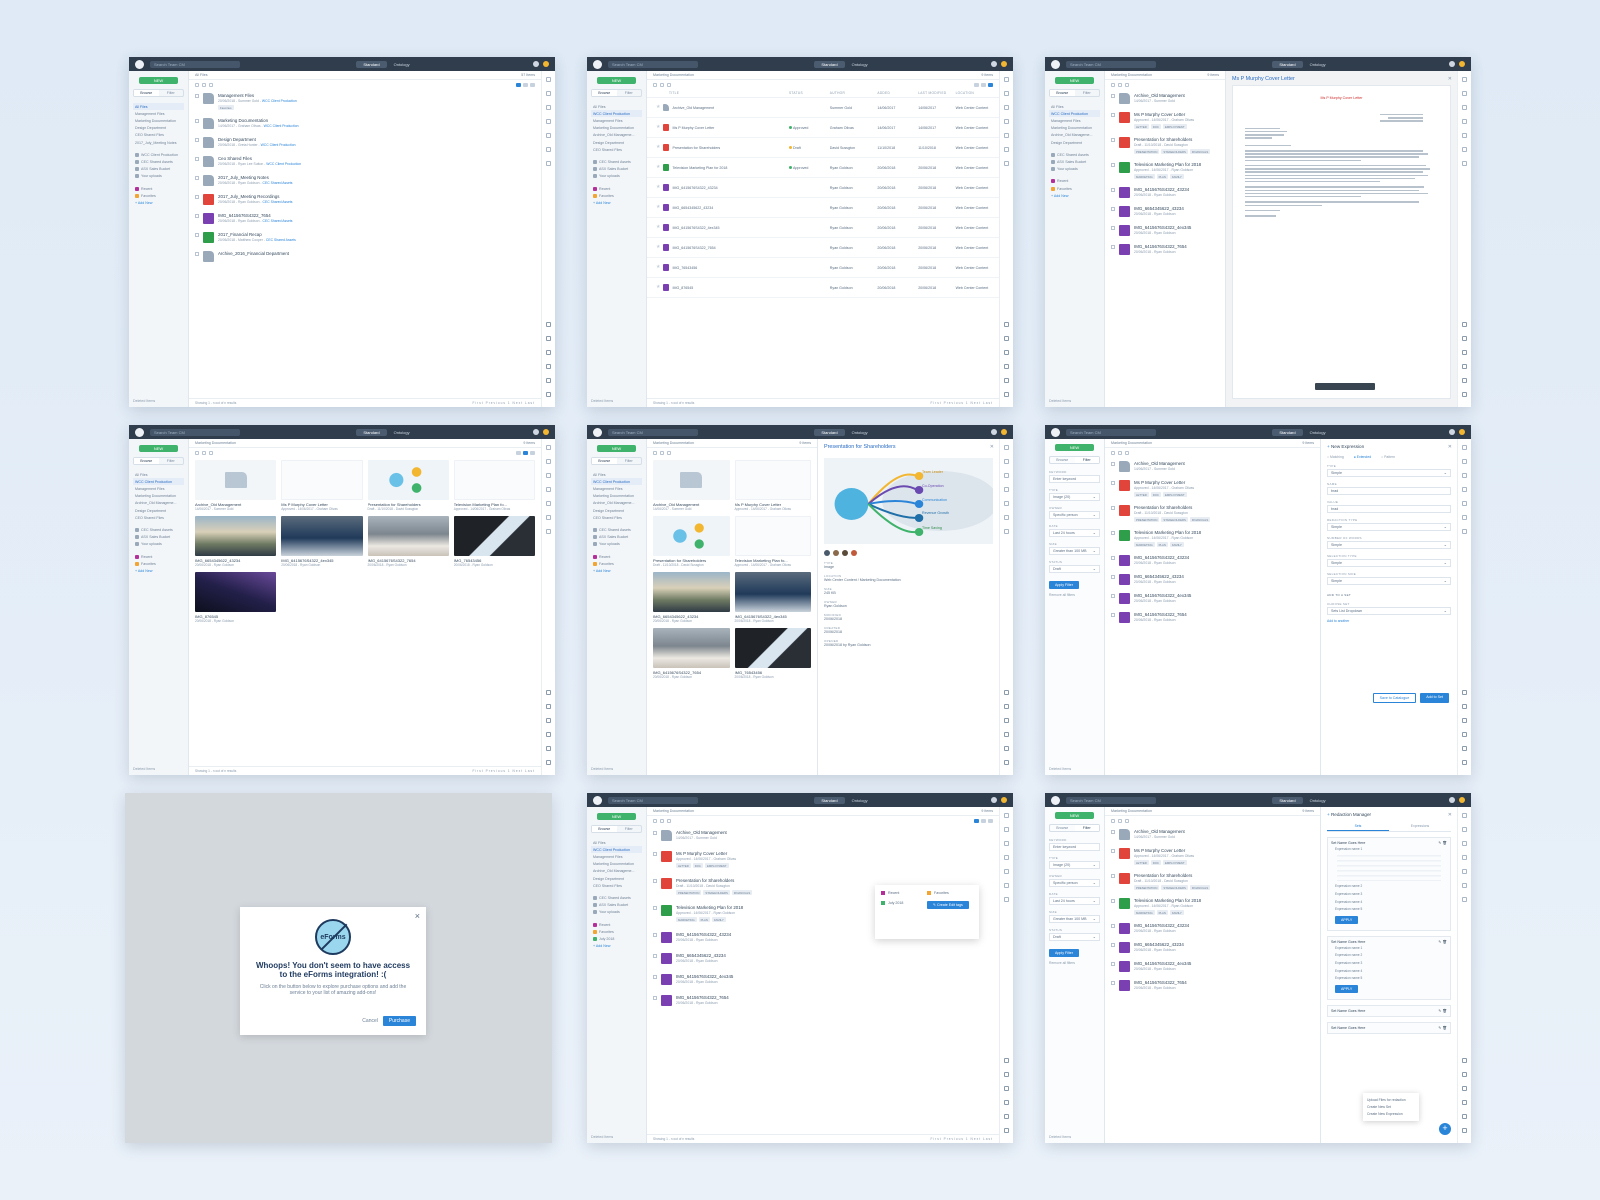 The height and width of the screenshot is (1200, 1600). Describe the element at coordinates (201, 75) in the screenshot. I see `breadcrumb: All Files` at that location.